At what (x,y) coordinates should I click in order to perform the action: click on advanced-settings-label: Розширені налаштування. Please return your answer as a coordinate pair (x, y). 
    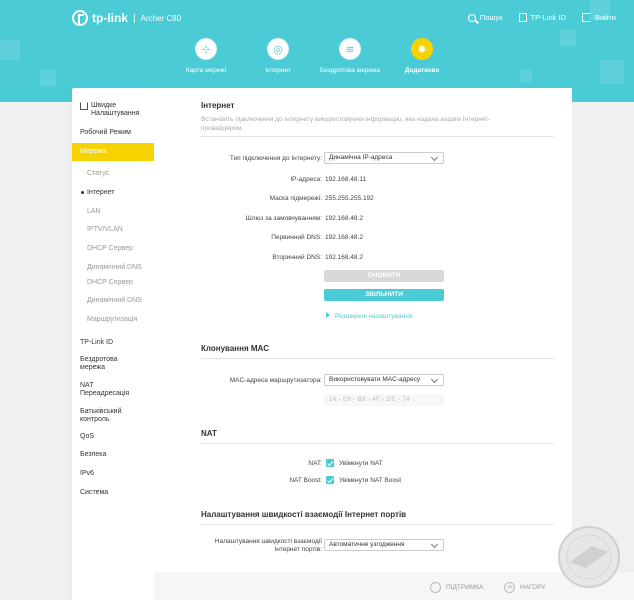
    Looking at the image, I should click on (374, 316).